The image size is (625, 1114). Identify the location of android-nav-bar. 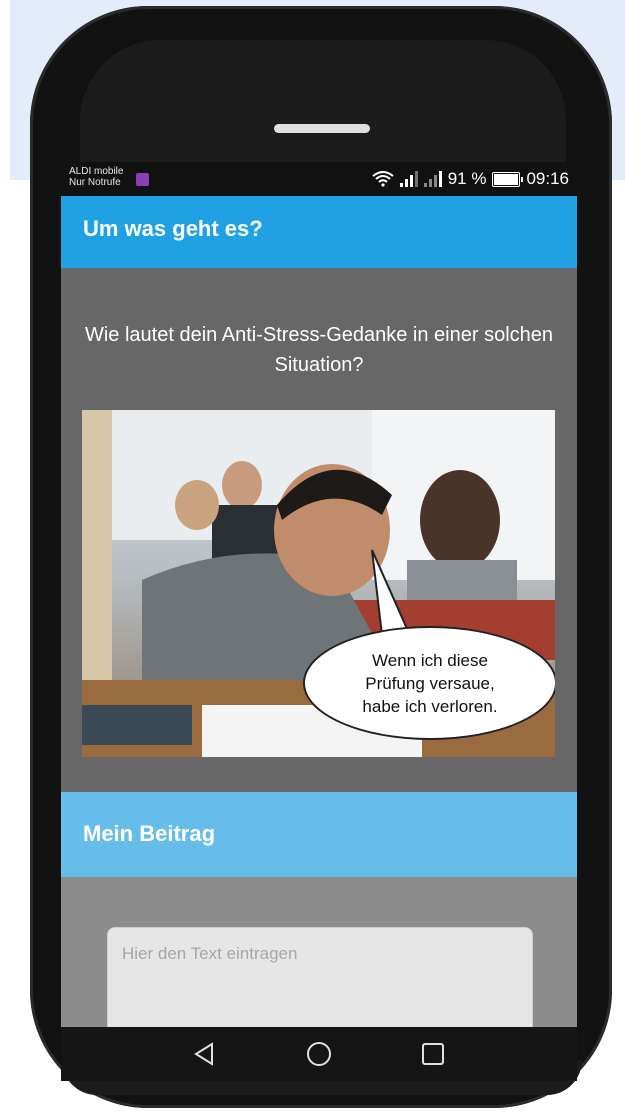
(319, 1054).